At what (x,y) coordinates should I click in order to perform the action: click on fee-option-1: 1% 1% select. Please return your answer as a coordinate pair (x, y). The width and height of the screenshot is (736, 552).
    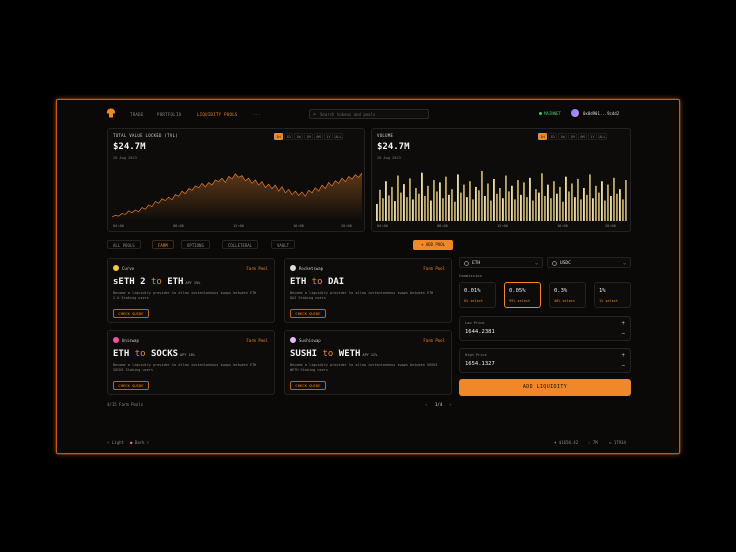
    Looking at the image, I should click on (612, 295).